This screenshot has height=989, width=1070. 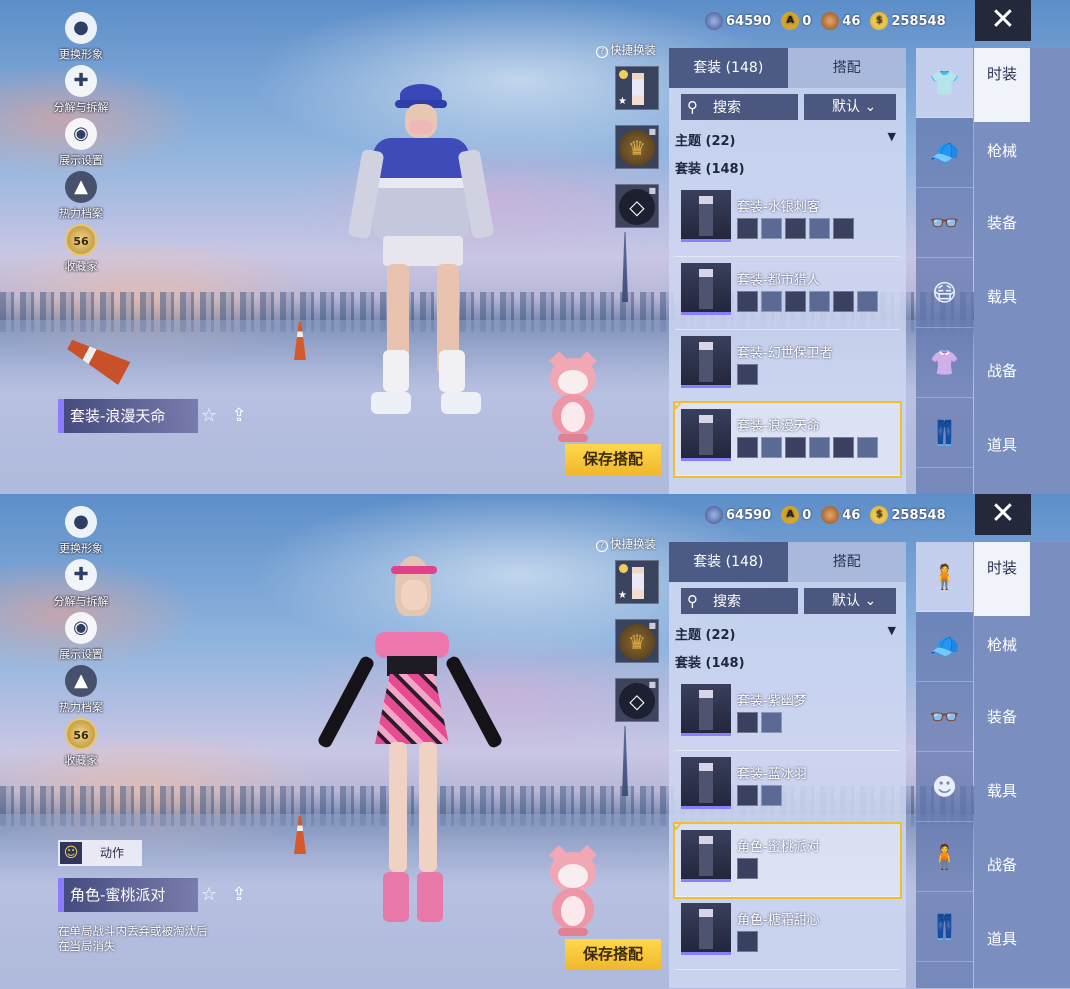 What do you see at coordinates (944, 787) in the screenshot?
I see `category-mask-icon: ☻` at bounding box center [944, 787].